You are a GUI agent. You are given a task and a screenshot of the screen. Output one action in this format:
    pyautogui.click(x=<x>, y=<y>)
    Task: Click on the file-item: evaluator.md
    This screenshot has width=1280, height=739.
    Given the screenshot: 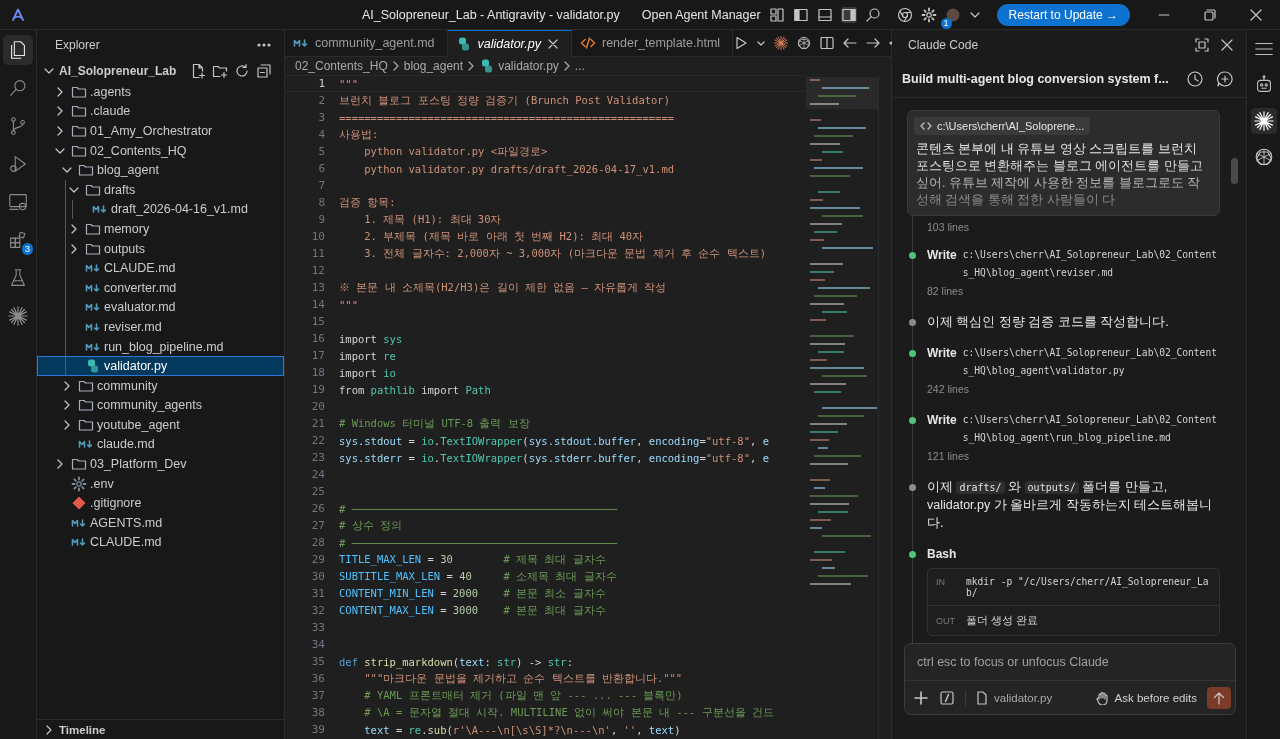 What is the action you would take?
    pyautogui.click(x=160, y=307)
    